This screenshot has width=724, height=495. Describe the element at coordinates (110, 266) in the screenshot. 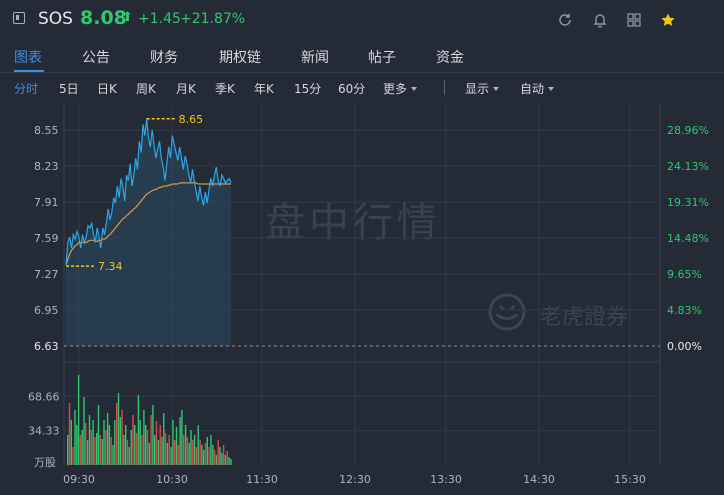

I see `low-label: 7.34` at that location.